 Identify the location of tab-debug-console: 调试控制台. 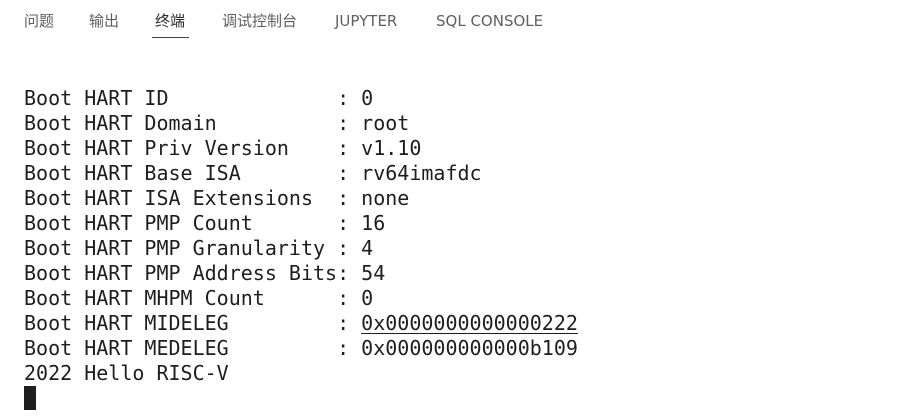
(259, 21).